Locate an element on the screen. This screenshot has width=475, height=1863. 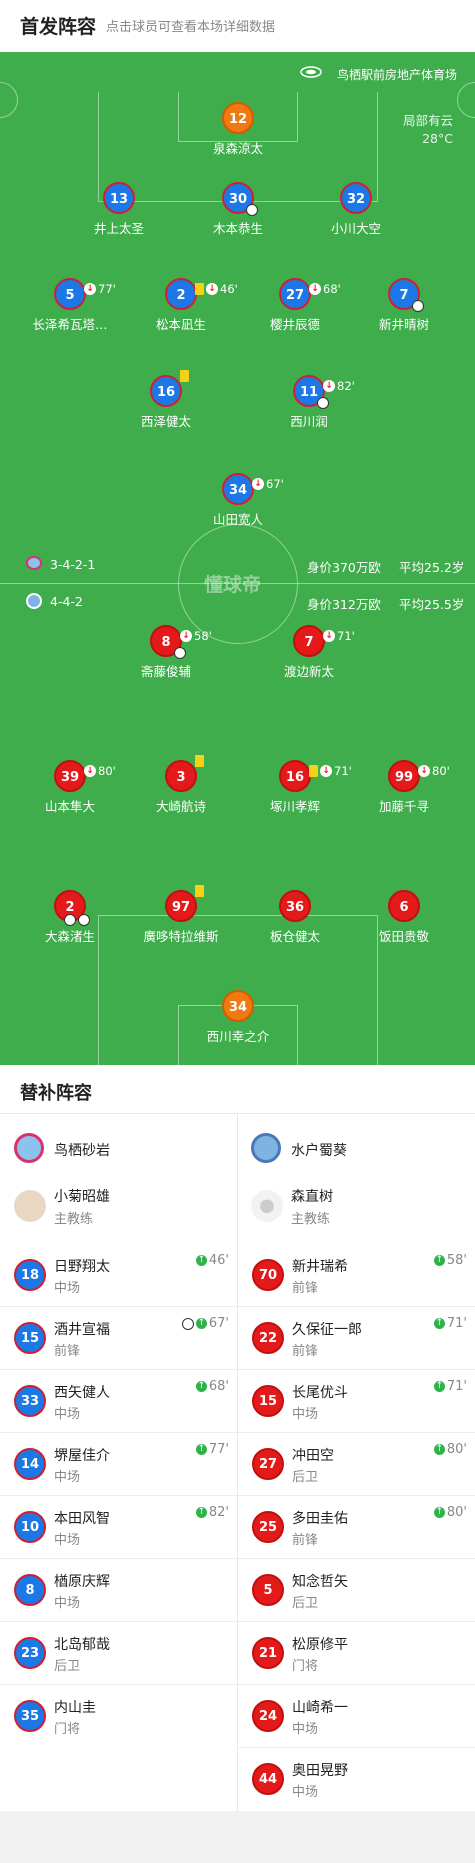
player-home: 27 ↓ 68' 樱井辰德 is located at coordinates (295, 305).